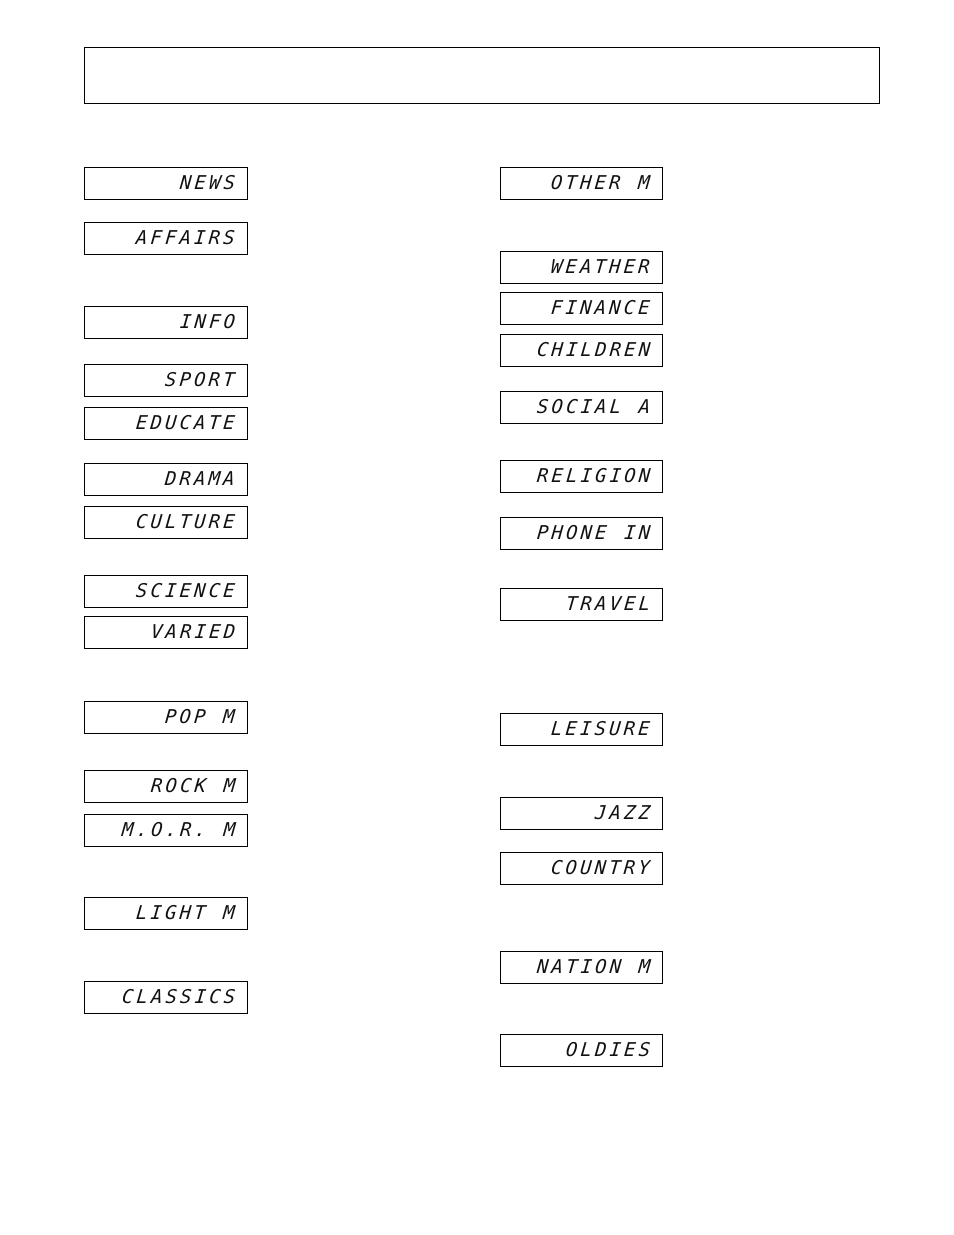 Image resolution: width=954 pixels, height=1235 pixels. What do you see at coordinates (187, 913) in the screenshot?
I see `pty-label-text: LIGHT M` at bounding box center [187, 913].